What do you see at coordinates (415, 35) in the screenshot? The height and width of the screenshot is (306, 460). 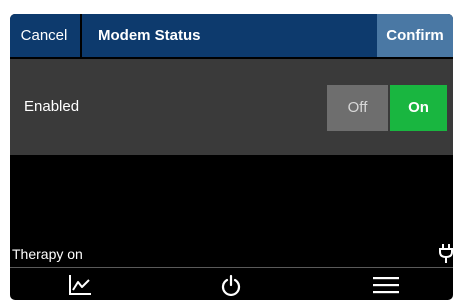 I see `confirm-button: Confirm` at bounding box center [415, 35].